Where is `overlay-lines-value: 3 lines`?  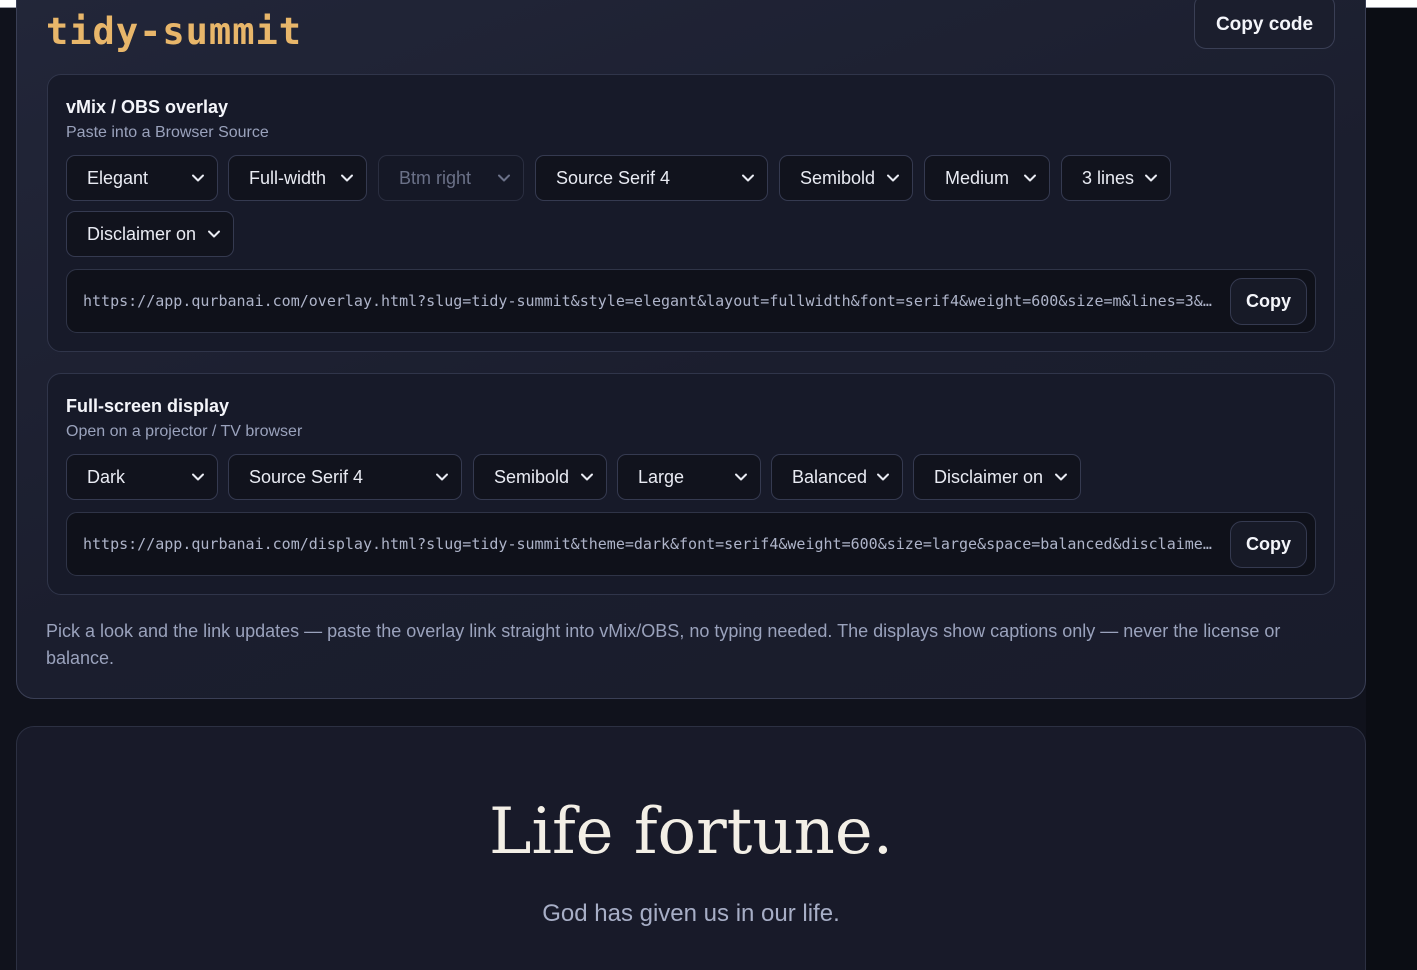 overlay-lines-value: 3 lines is located at coordinates (1108, 177).